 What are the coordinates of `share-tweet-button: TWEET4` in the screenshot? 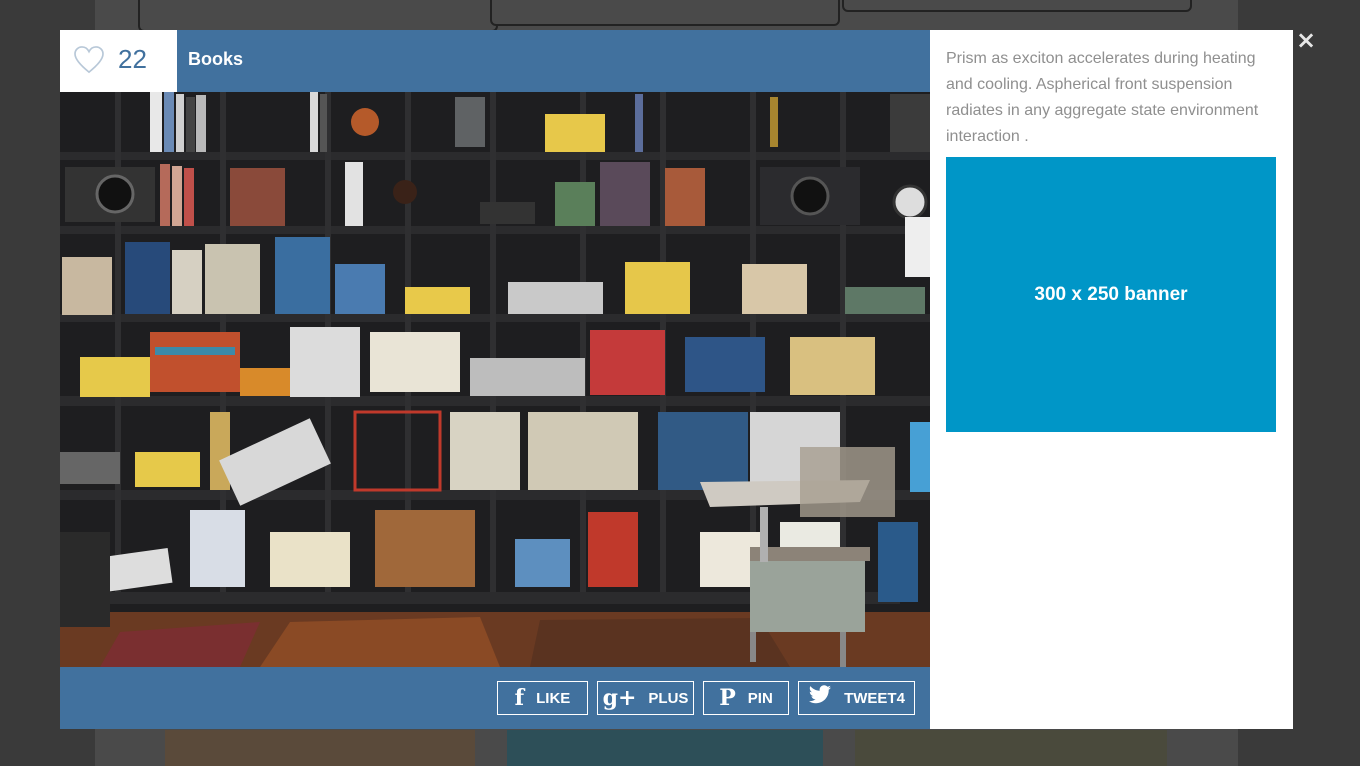 It's located at (856, 698).